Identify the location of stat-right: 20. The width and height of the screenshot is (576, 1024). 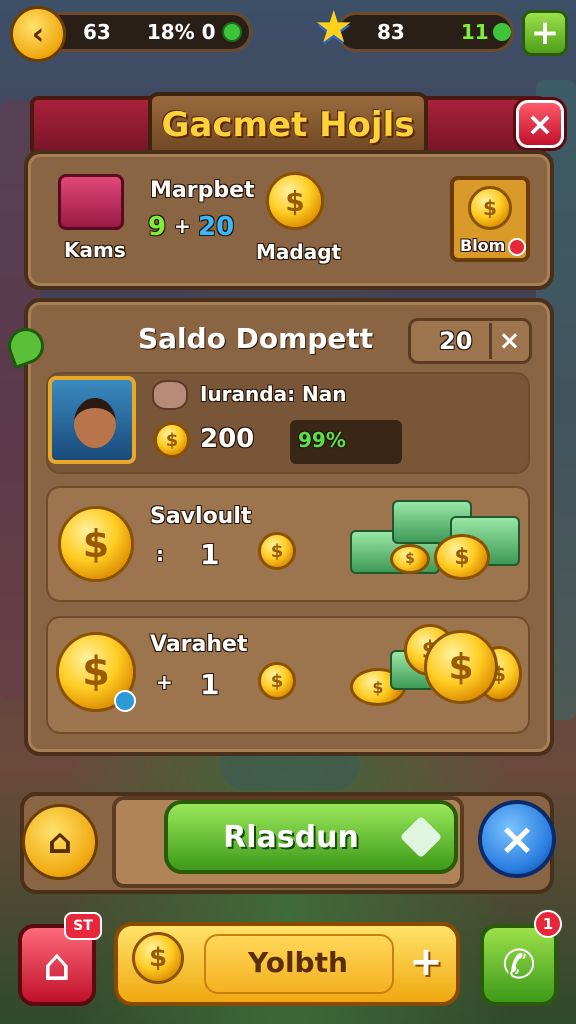
(216, 227).